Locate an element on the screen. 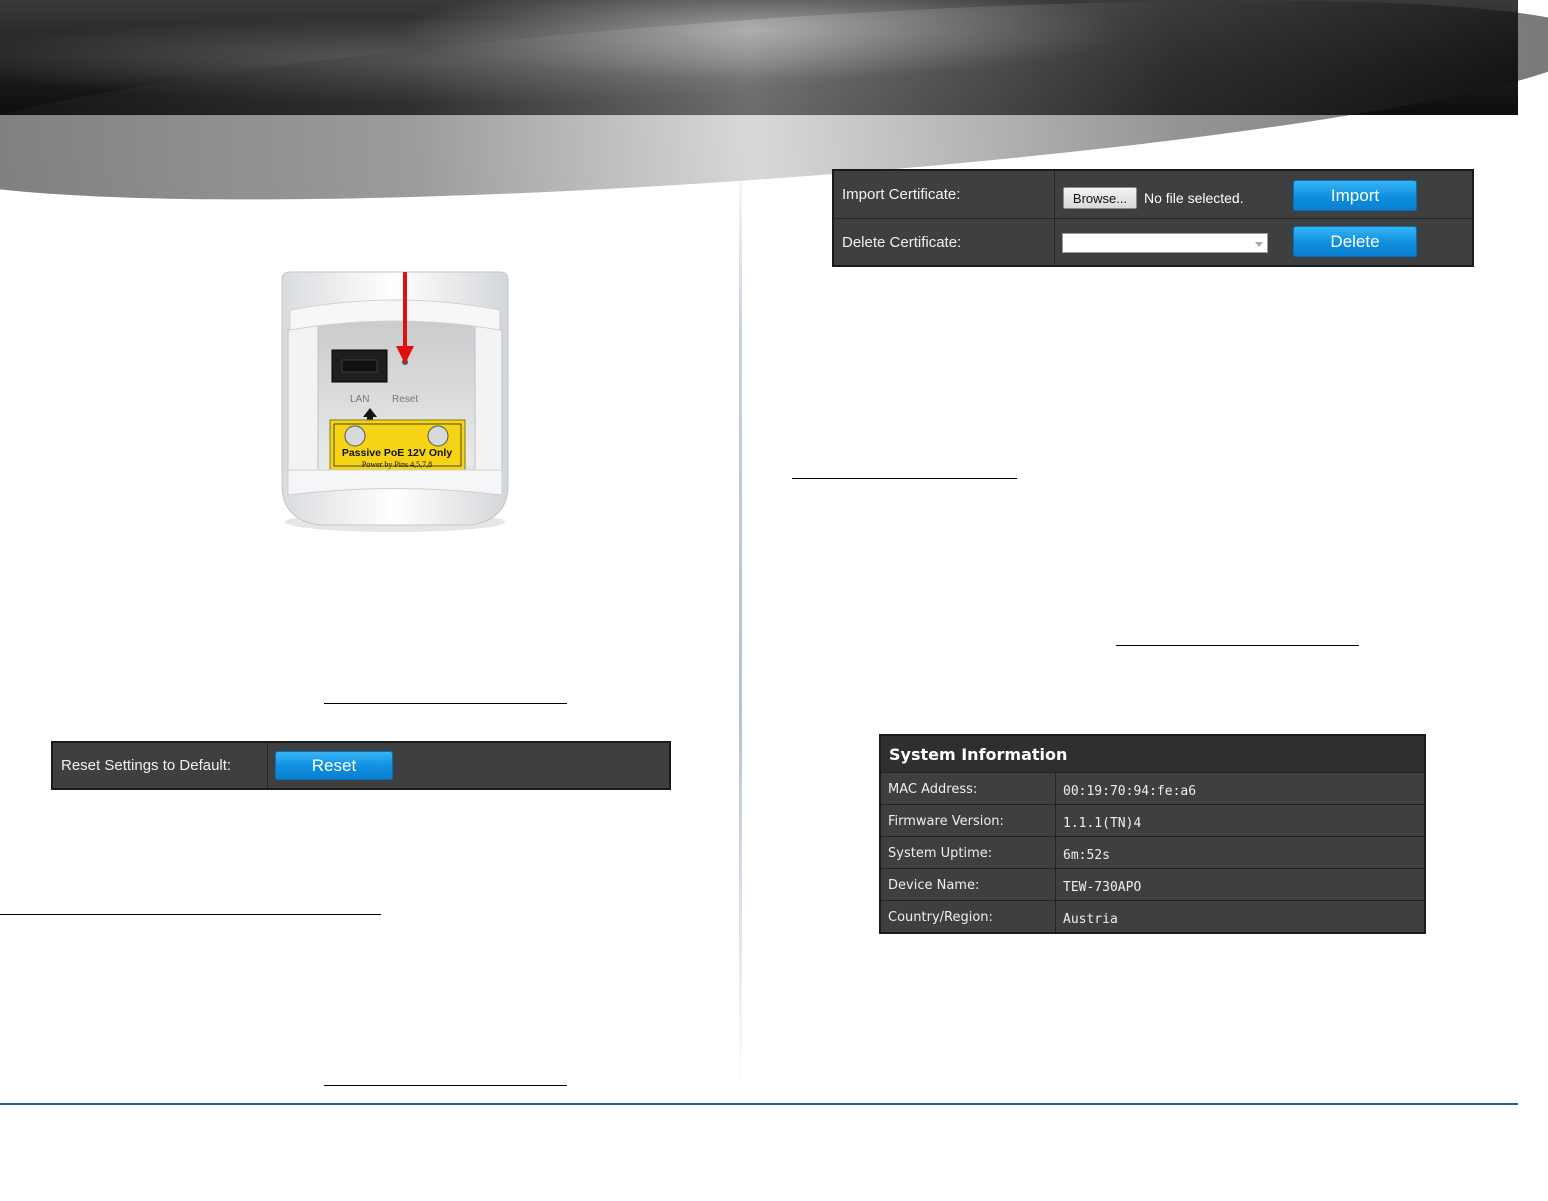 The width and height of the screenshot is (1548, 1201). sticker-text-line2: Power by Pins 4,5,7,8 is located at coordinates (397, 464).